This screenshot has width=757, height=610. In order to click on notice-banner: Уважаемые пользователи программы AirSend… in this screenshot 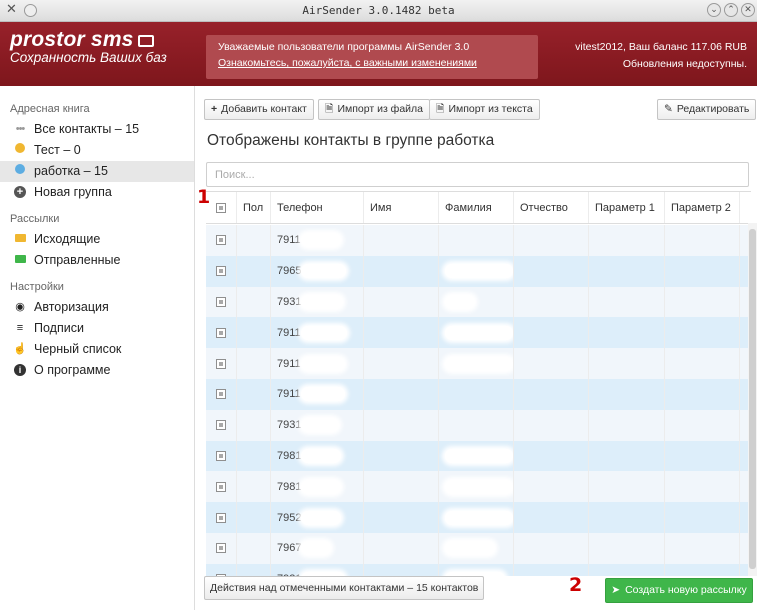, I will do `click(372, 57)`.